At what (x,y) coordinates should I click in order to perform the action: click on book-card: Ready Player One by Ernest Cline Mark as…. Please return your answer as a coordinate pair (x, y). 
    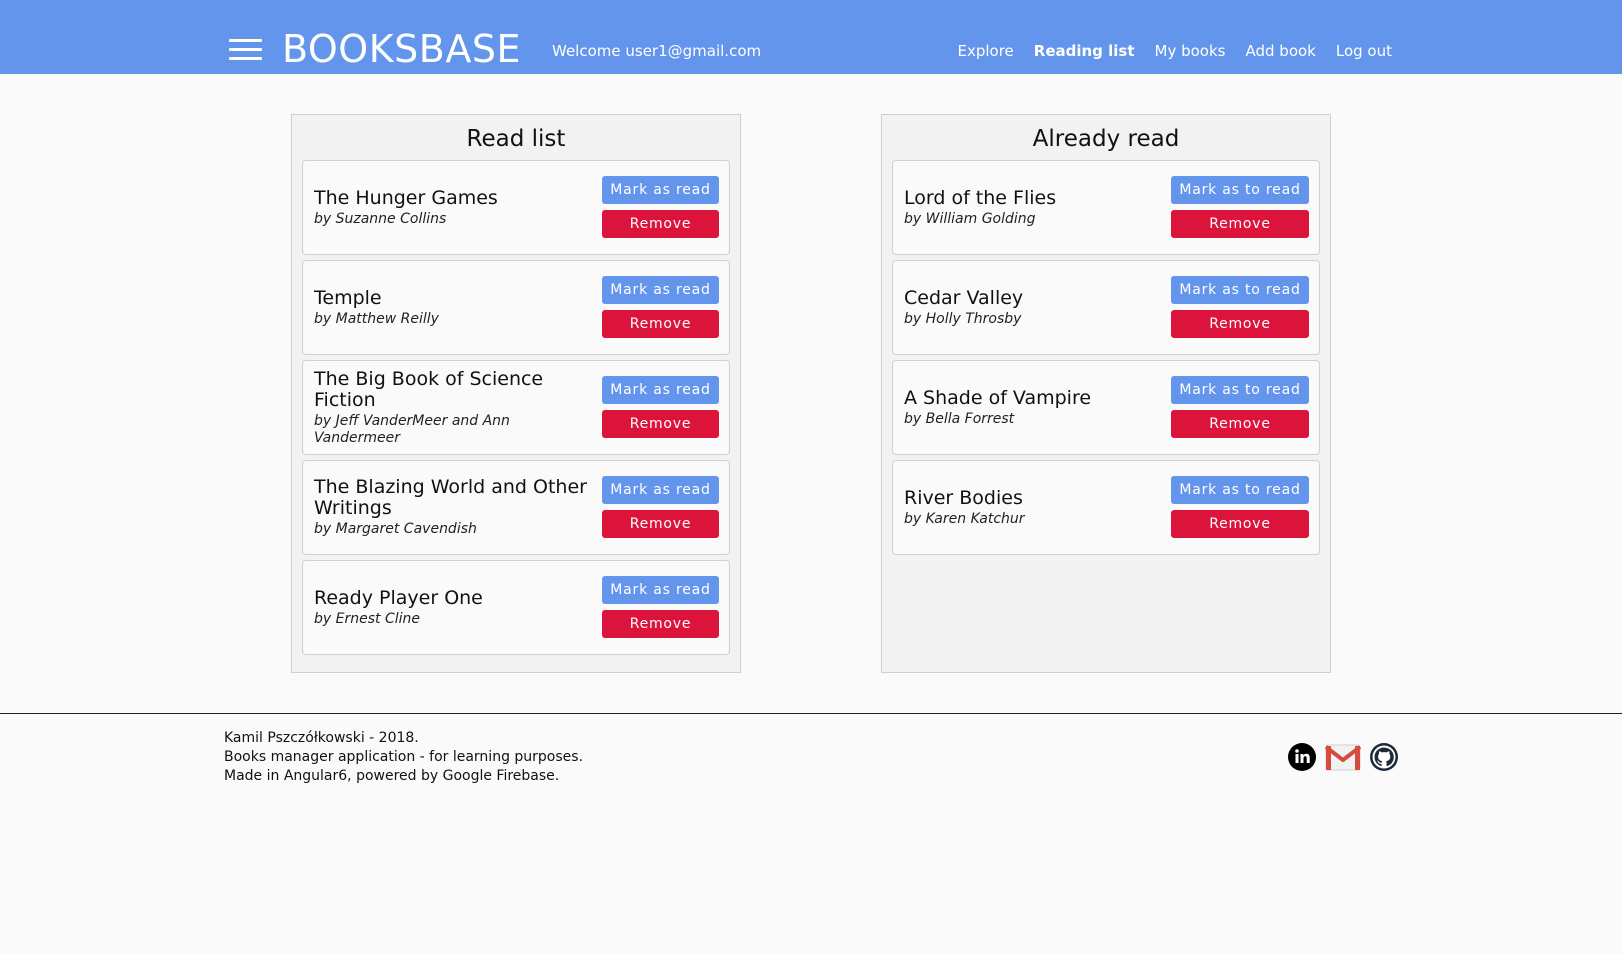
    Looking at the image, I should click on (516, 607).